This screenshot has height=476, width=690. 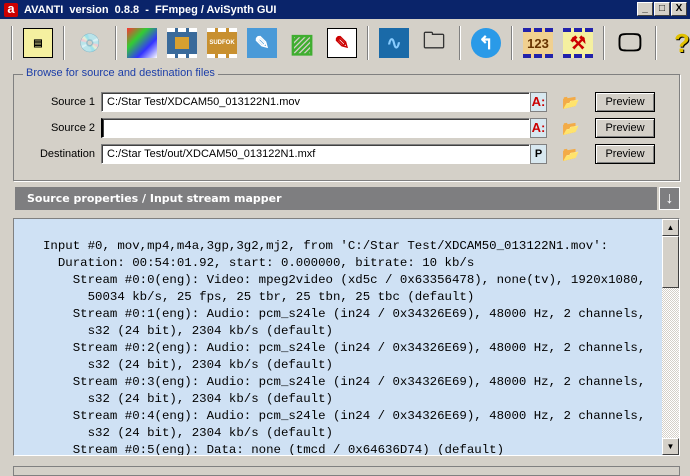 I want to click on app-window-icon: ▤, so click(x=38, y=43).